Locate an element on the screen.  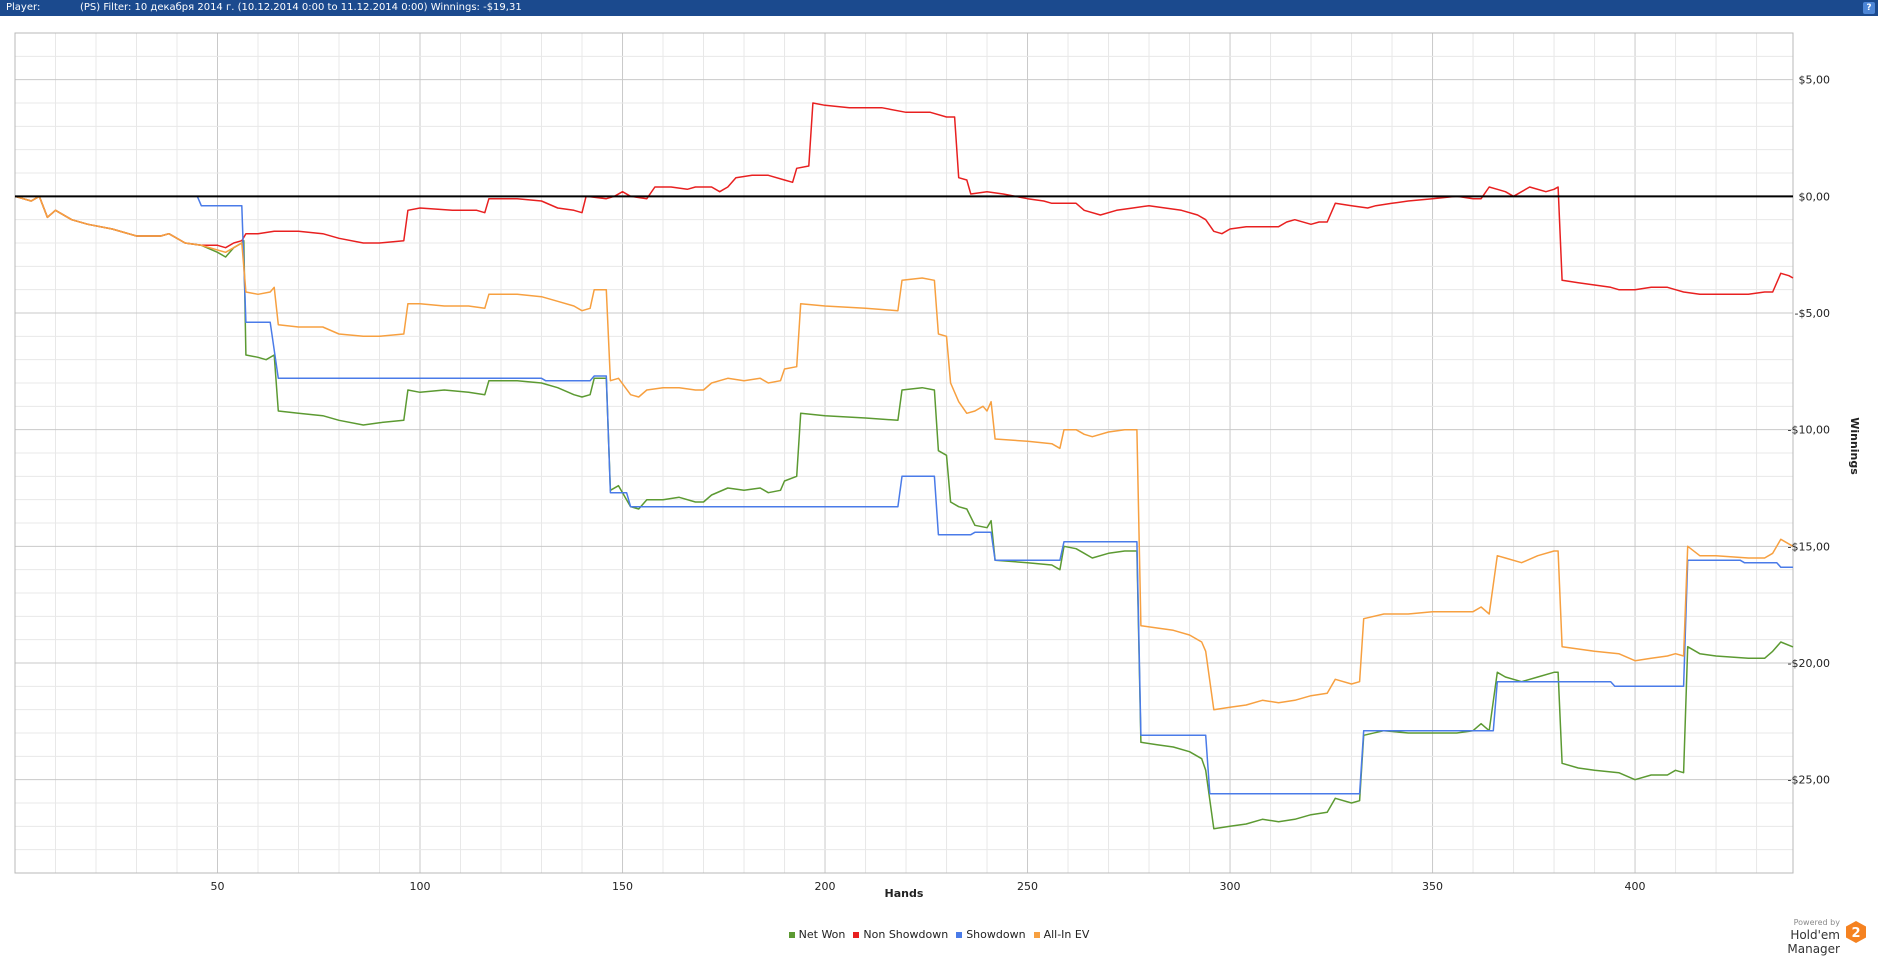
x-tick-label: 350 is located at coordinates (1432, 886).